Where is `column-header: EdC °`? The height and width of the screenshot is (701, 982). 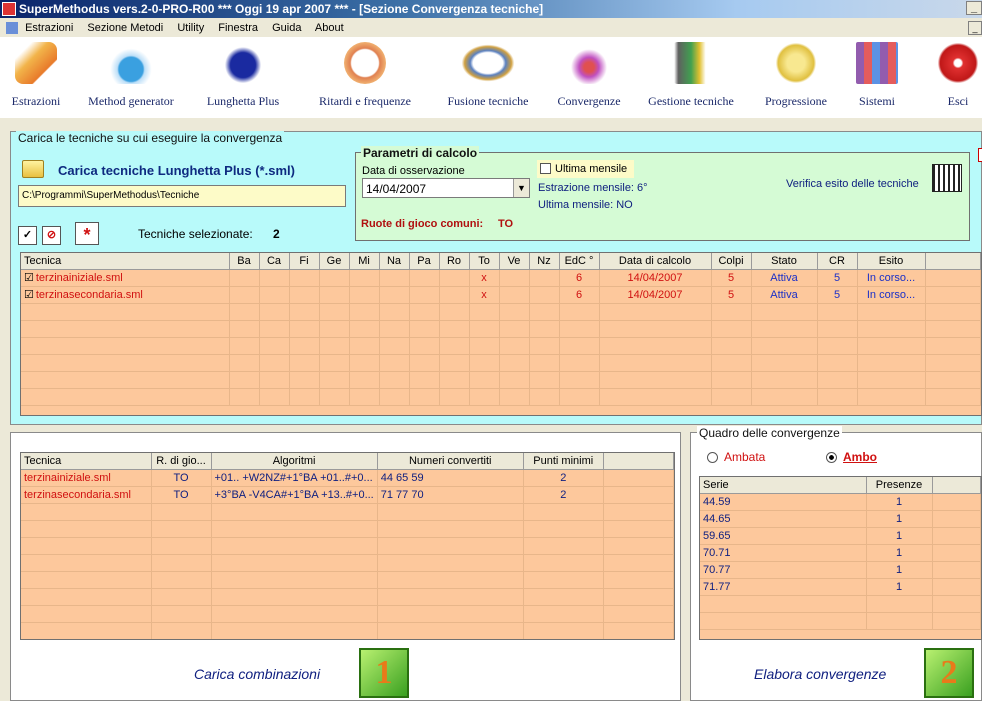
column-header: EdC ° is located at coordinates (579, 261).